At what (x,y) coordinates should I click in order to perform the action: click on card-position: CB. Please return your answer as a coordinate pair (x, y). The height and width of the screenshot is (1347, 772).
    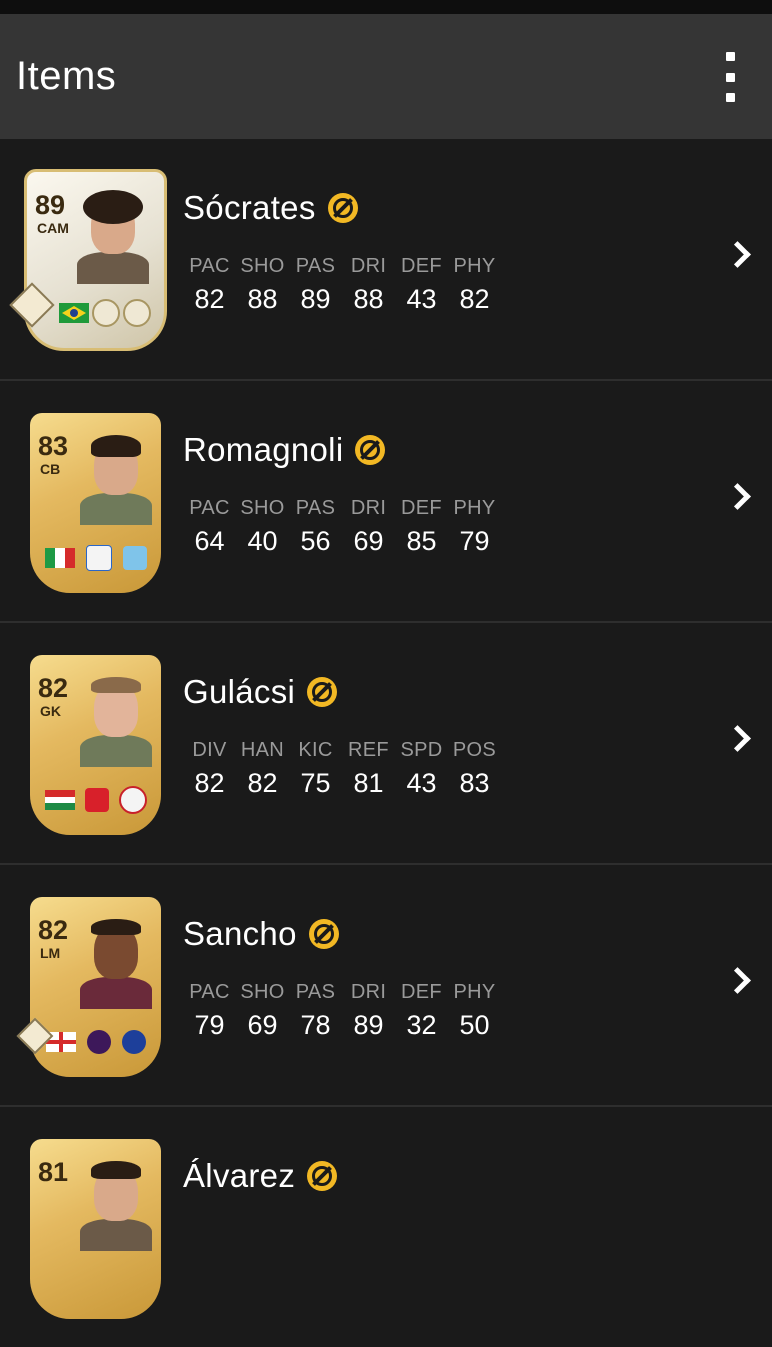
    Looking at the image, I should click on (50, 469).